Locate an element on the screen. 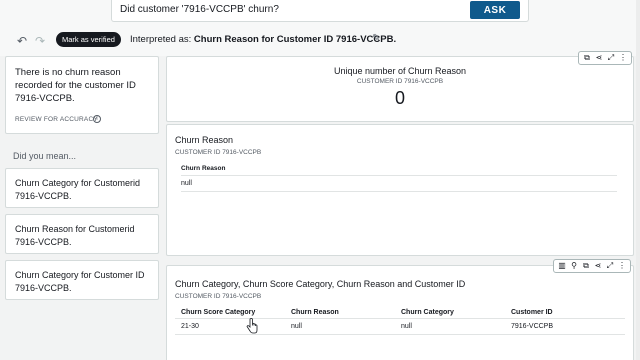 The width and height of the screenshot is (640, 360). edit-pencil-icon: ✎ is located at coordinates (376, 38).